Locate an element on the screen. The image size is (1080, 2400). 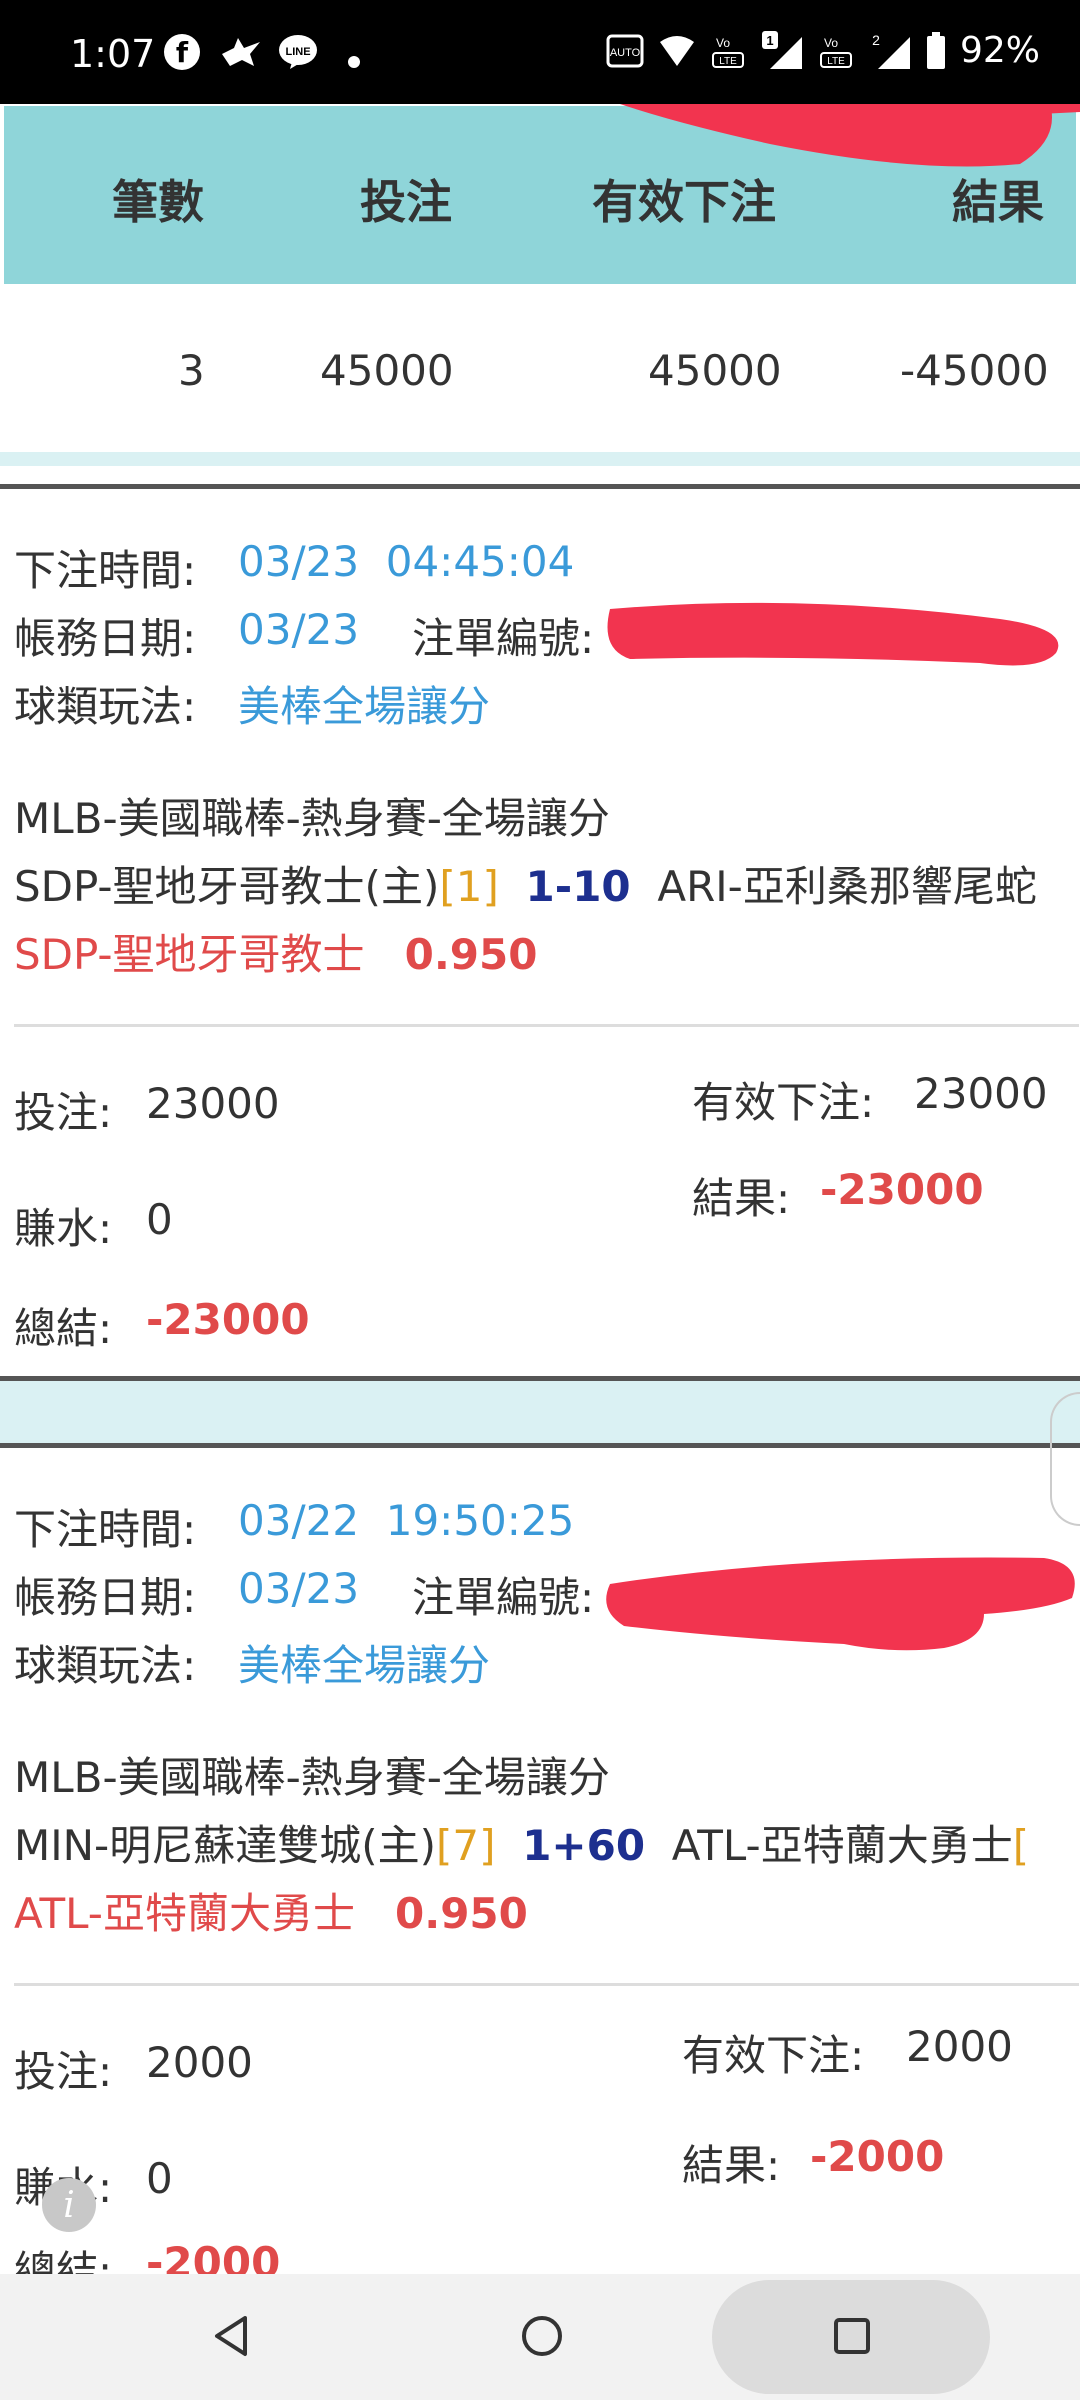
result-value: -23000 is located at coordinates (902, 1189).